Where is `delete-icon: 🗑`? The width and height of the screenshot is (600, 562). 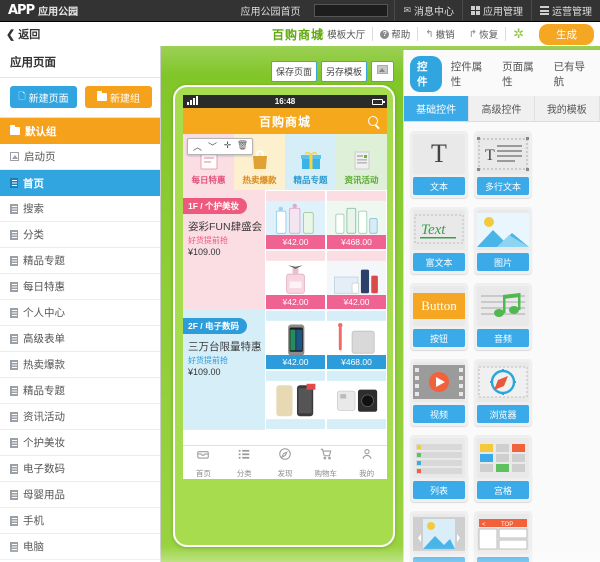
delete-icon: 🗑 is located at coordinates (242, 146).